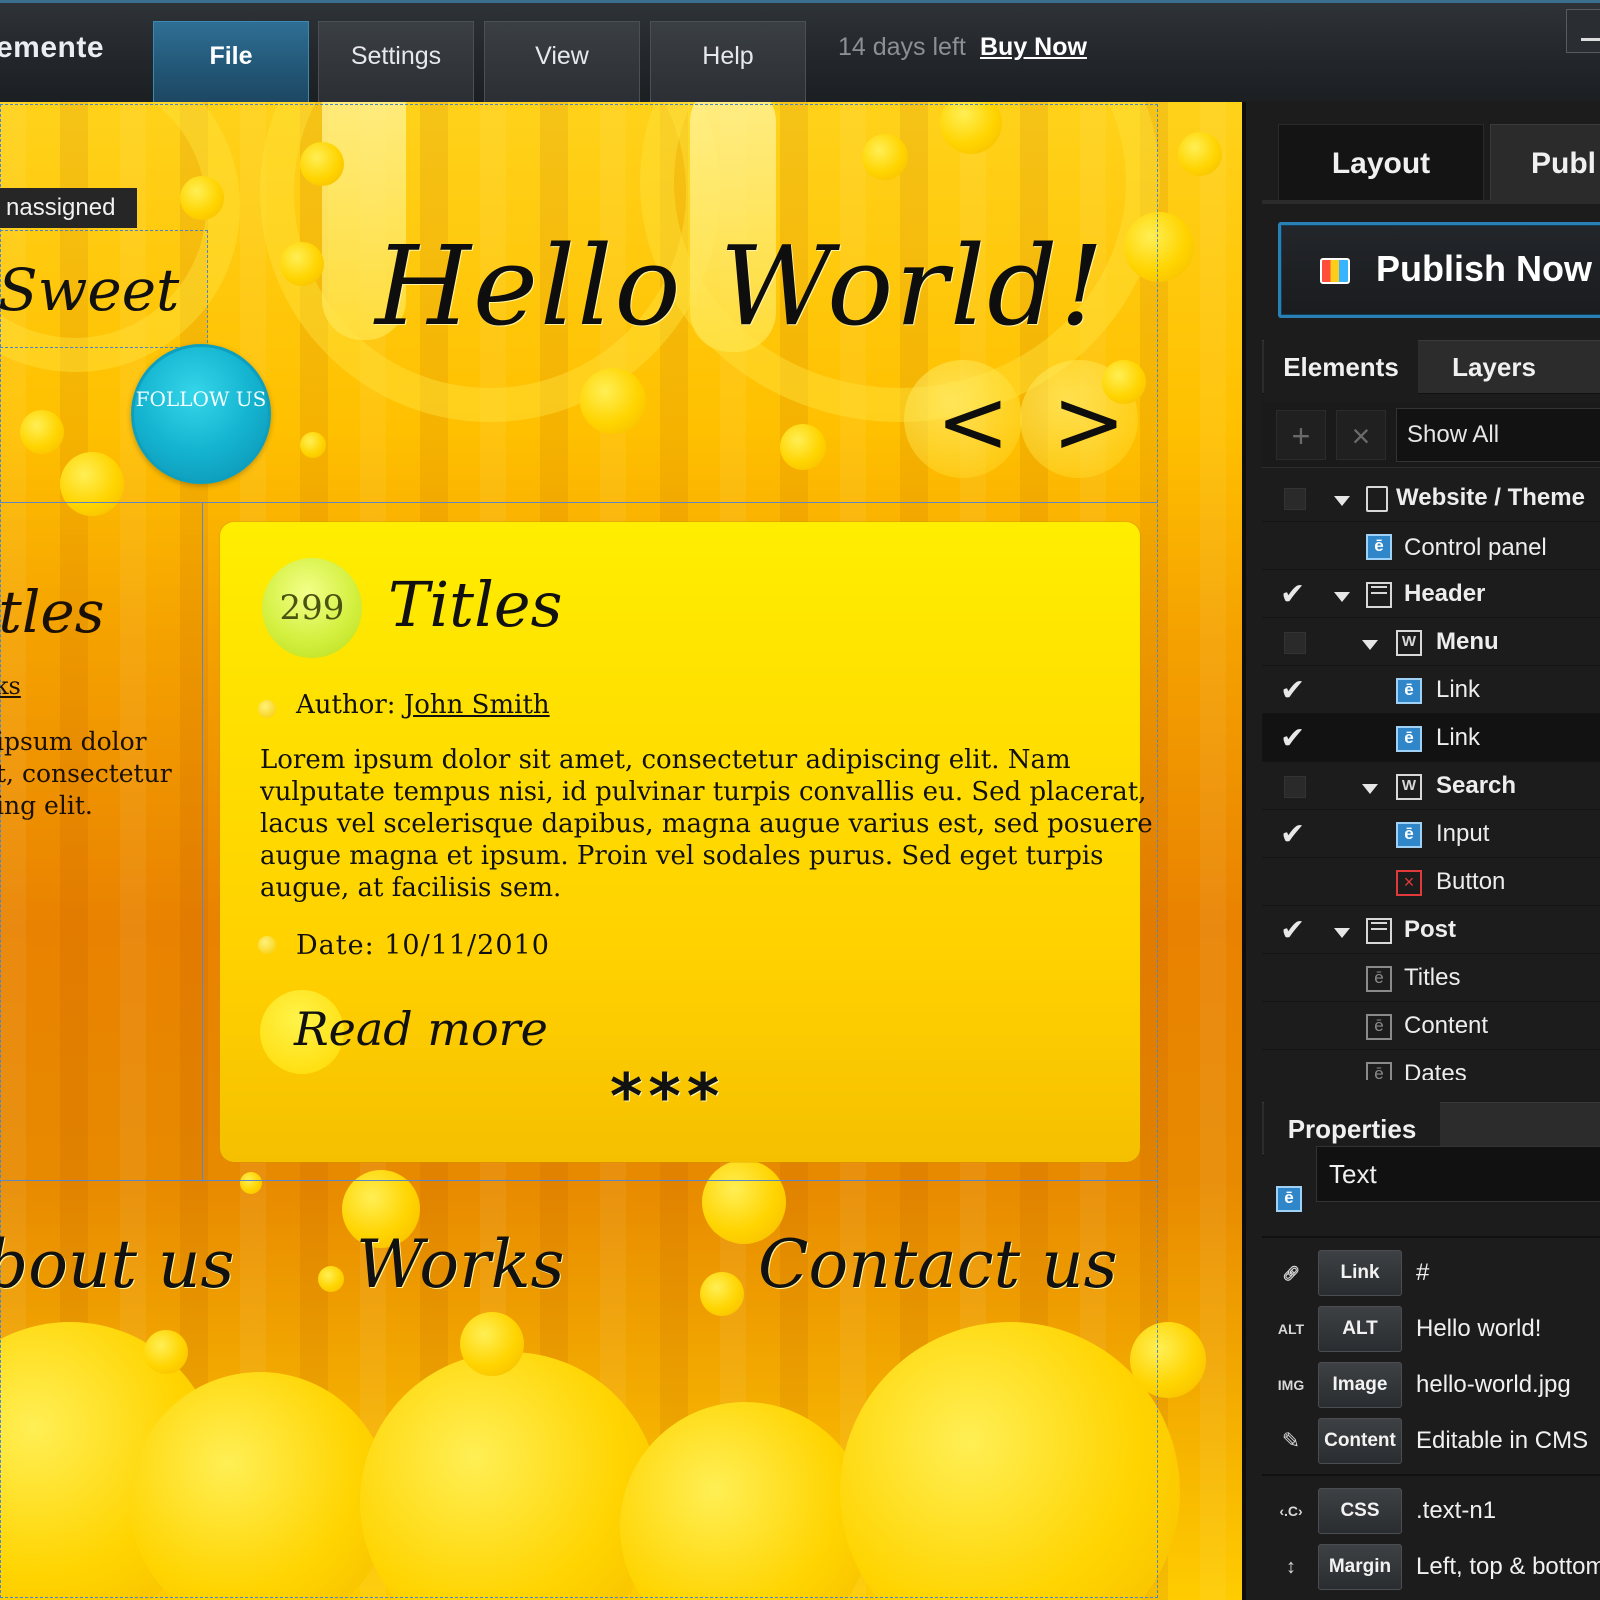 This screenshot has width=1600, height=1600. What do you see at coordinates (10, 686) in the screenshot?
I see `left-post-link: ks` at bounding box center [10, 686].